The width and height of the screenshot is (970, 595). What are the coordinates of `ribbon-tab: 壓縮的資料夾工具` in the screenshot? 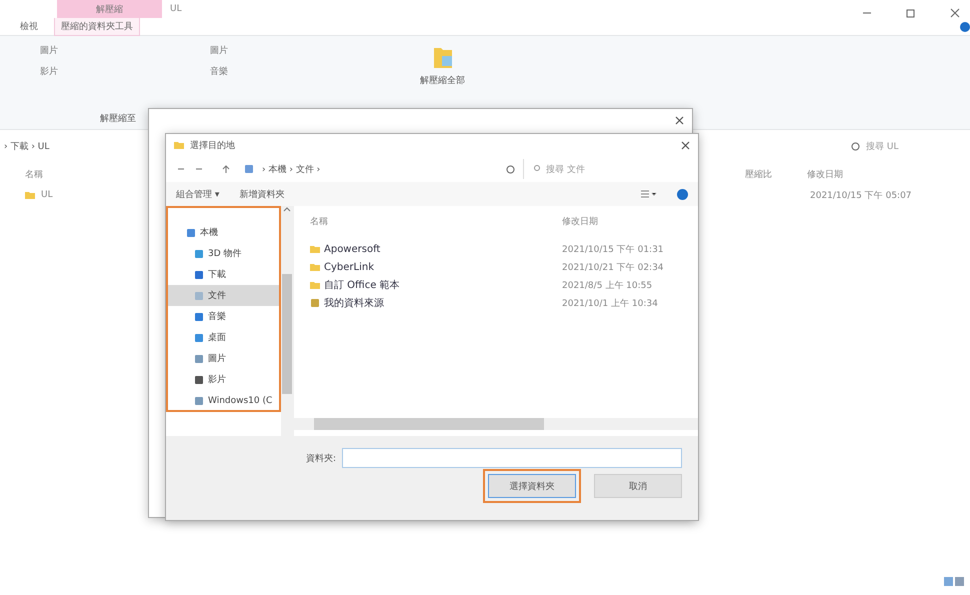 It's located at (97, 27).